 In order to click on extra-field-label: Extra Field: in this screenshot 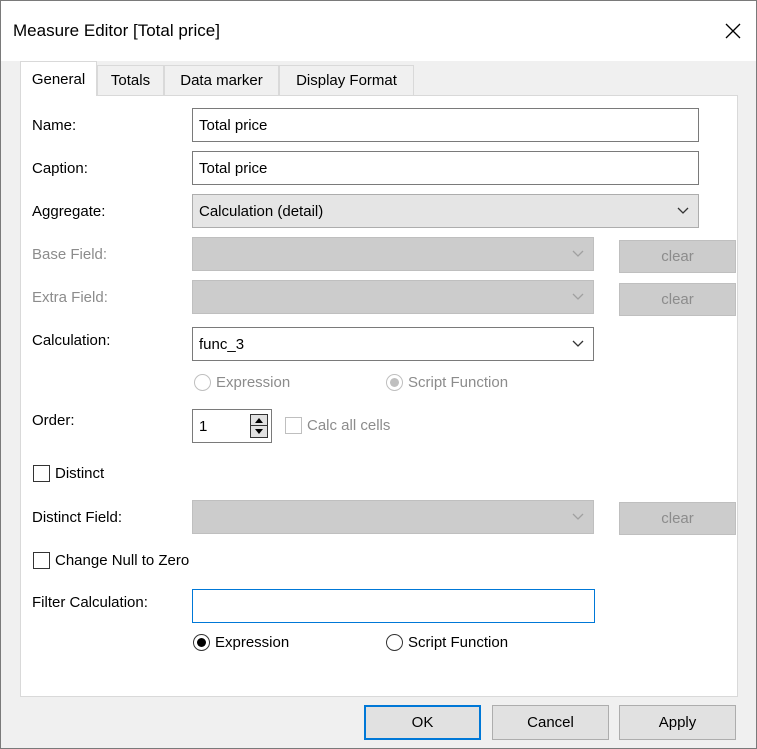, I will do `click(70, 297)`.